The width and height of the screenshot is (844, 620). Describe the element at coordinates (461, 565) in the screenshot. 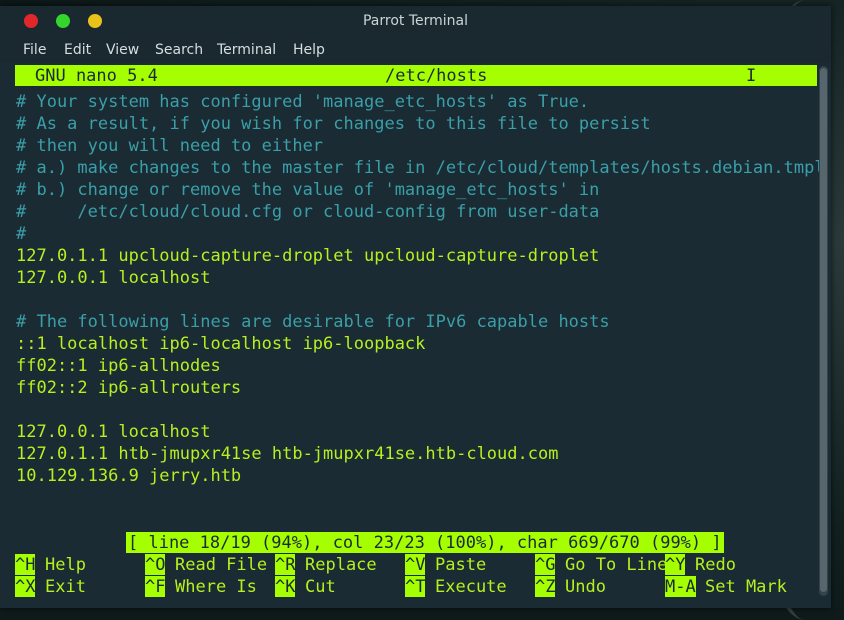

I see `shortcut-label: Paste` at that location.